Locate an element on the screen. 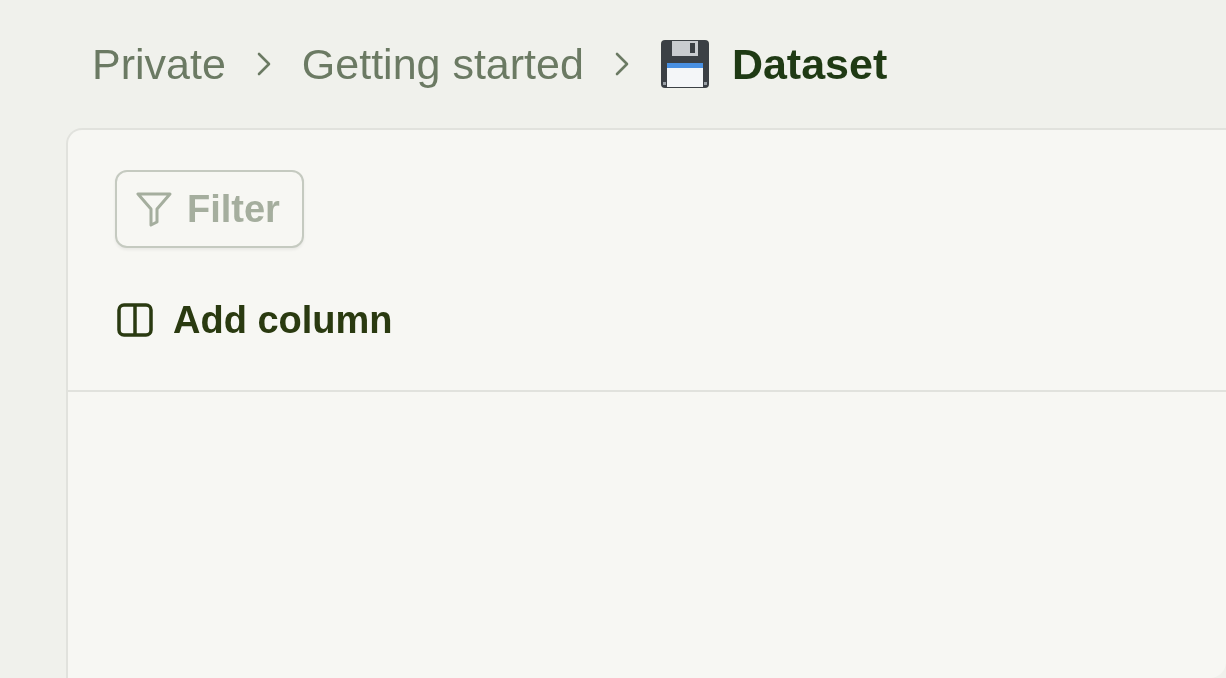  add-column-button: Add column is located at coordinates (255, 320).